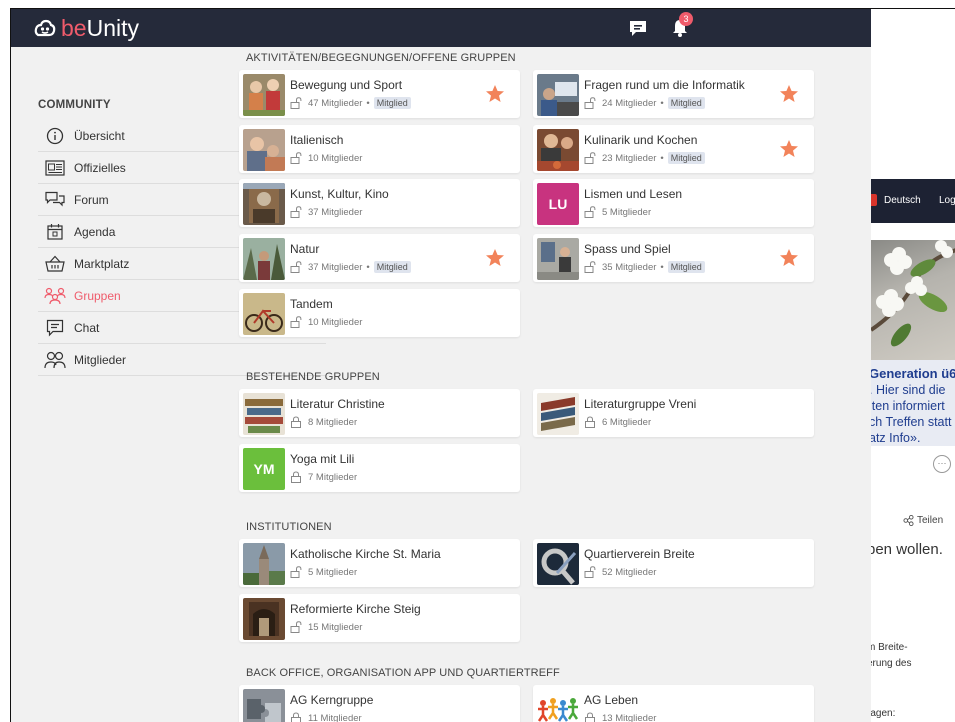  I want to click on background-text: ben wollen., so click(907, 549).